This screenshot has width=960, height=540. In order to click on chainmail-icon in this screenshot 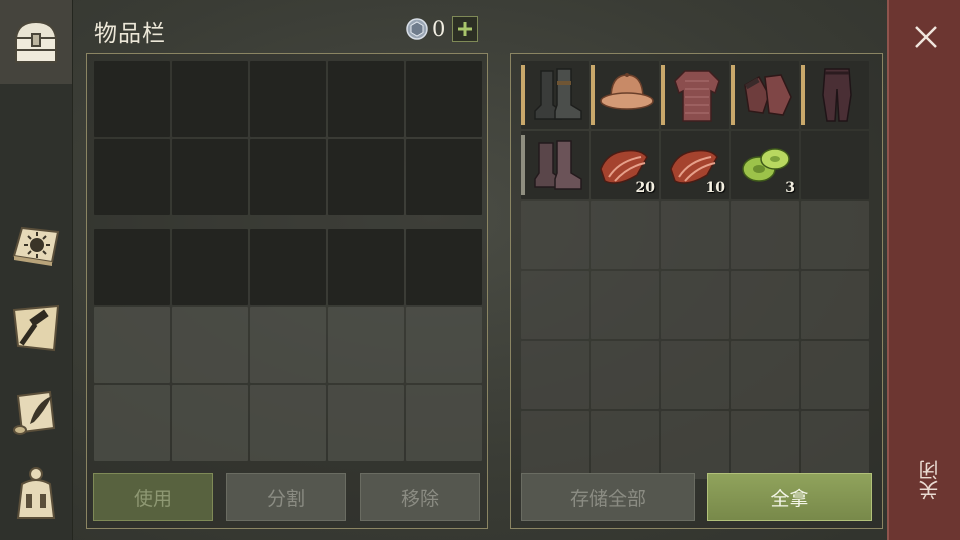, I will do `click(697, 96)`.